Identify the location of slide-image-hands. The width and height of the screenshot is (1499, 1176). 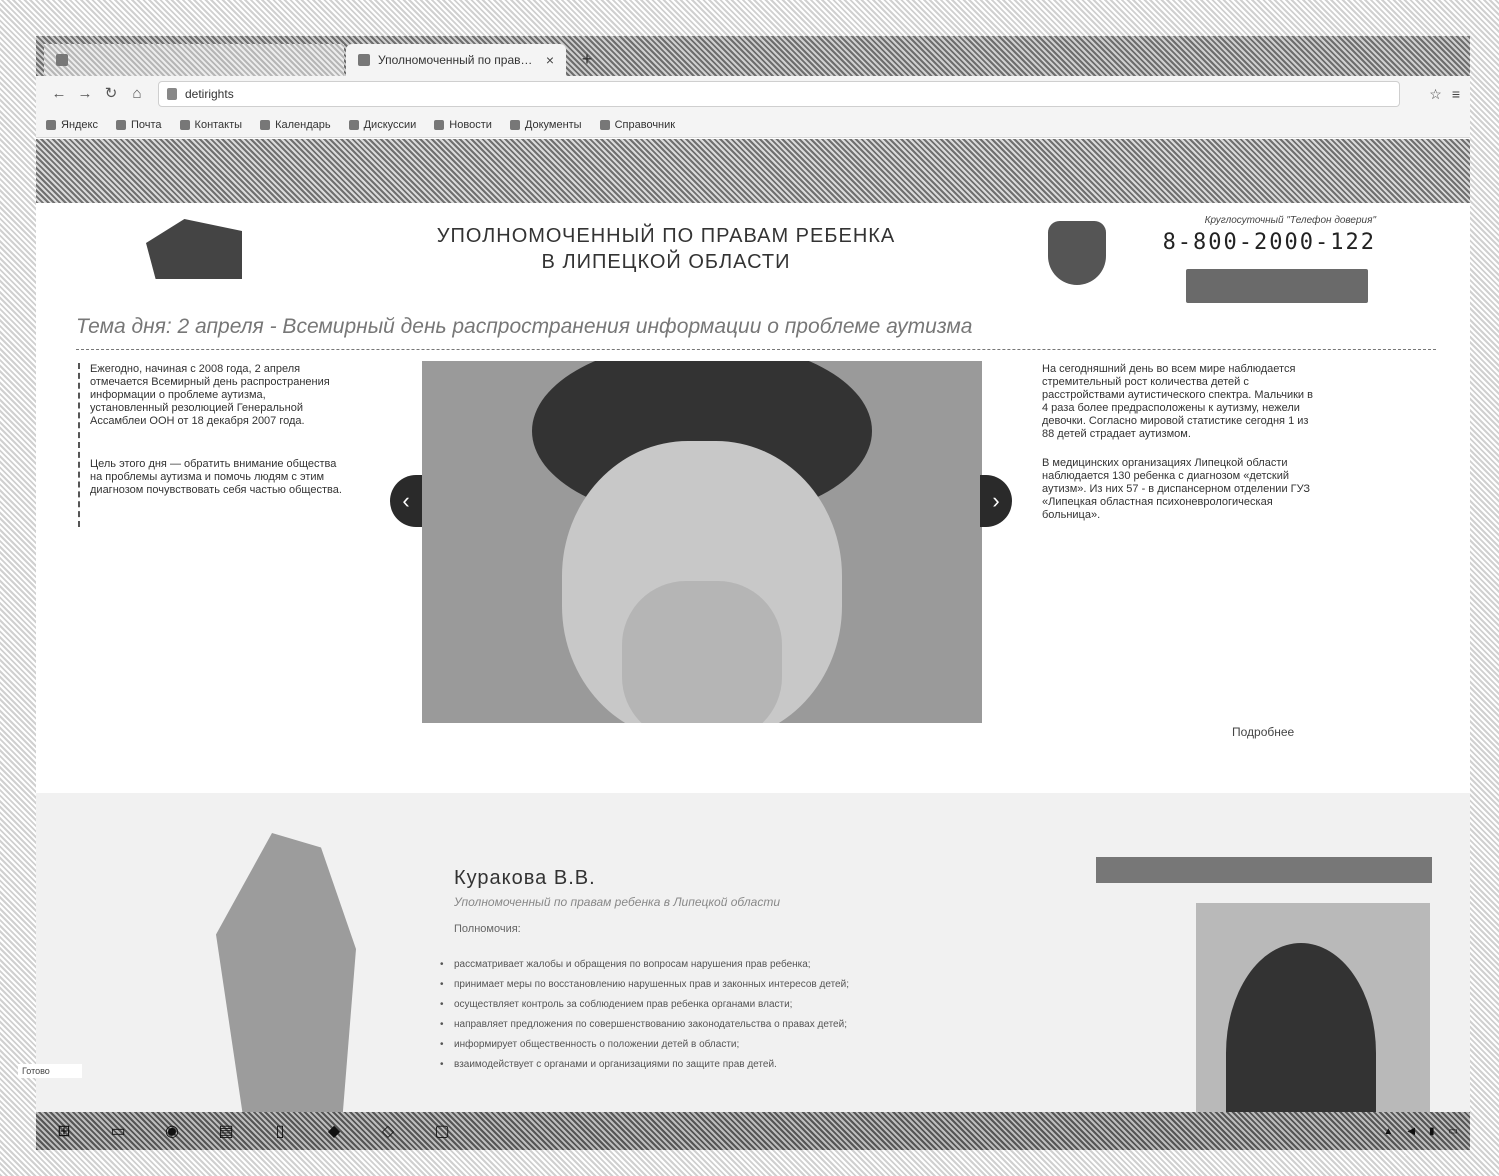
(702, 652).